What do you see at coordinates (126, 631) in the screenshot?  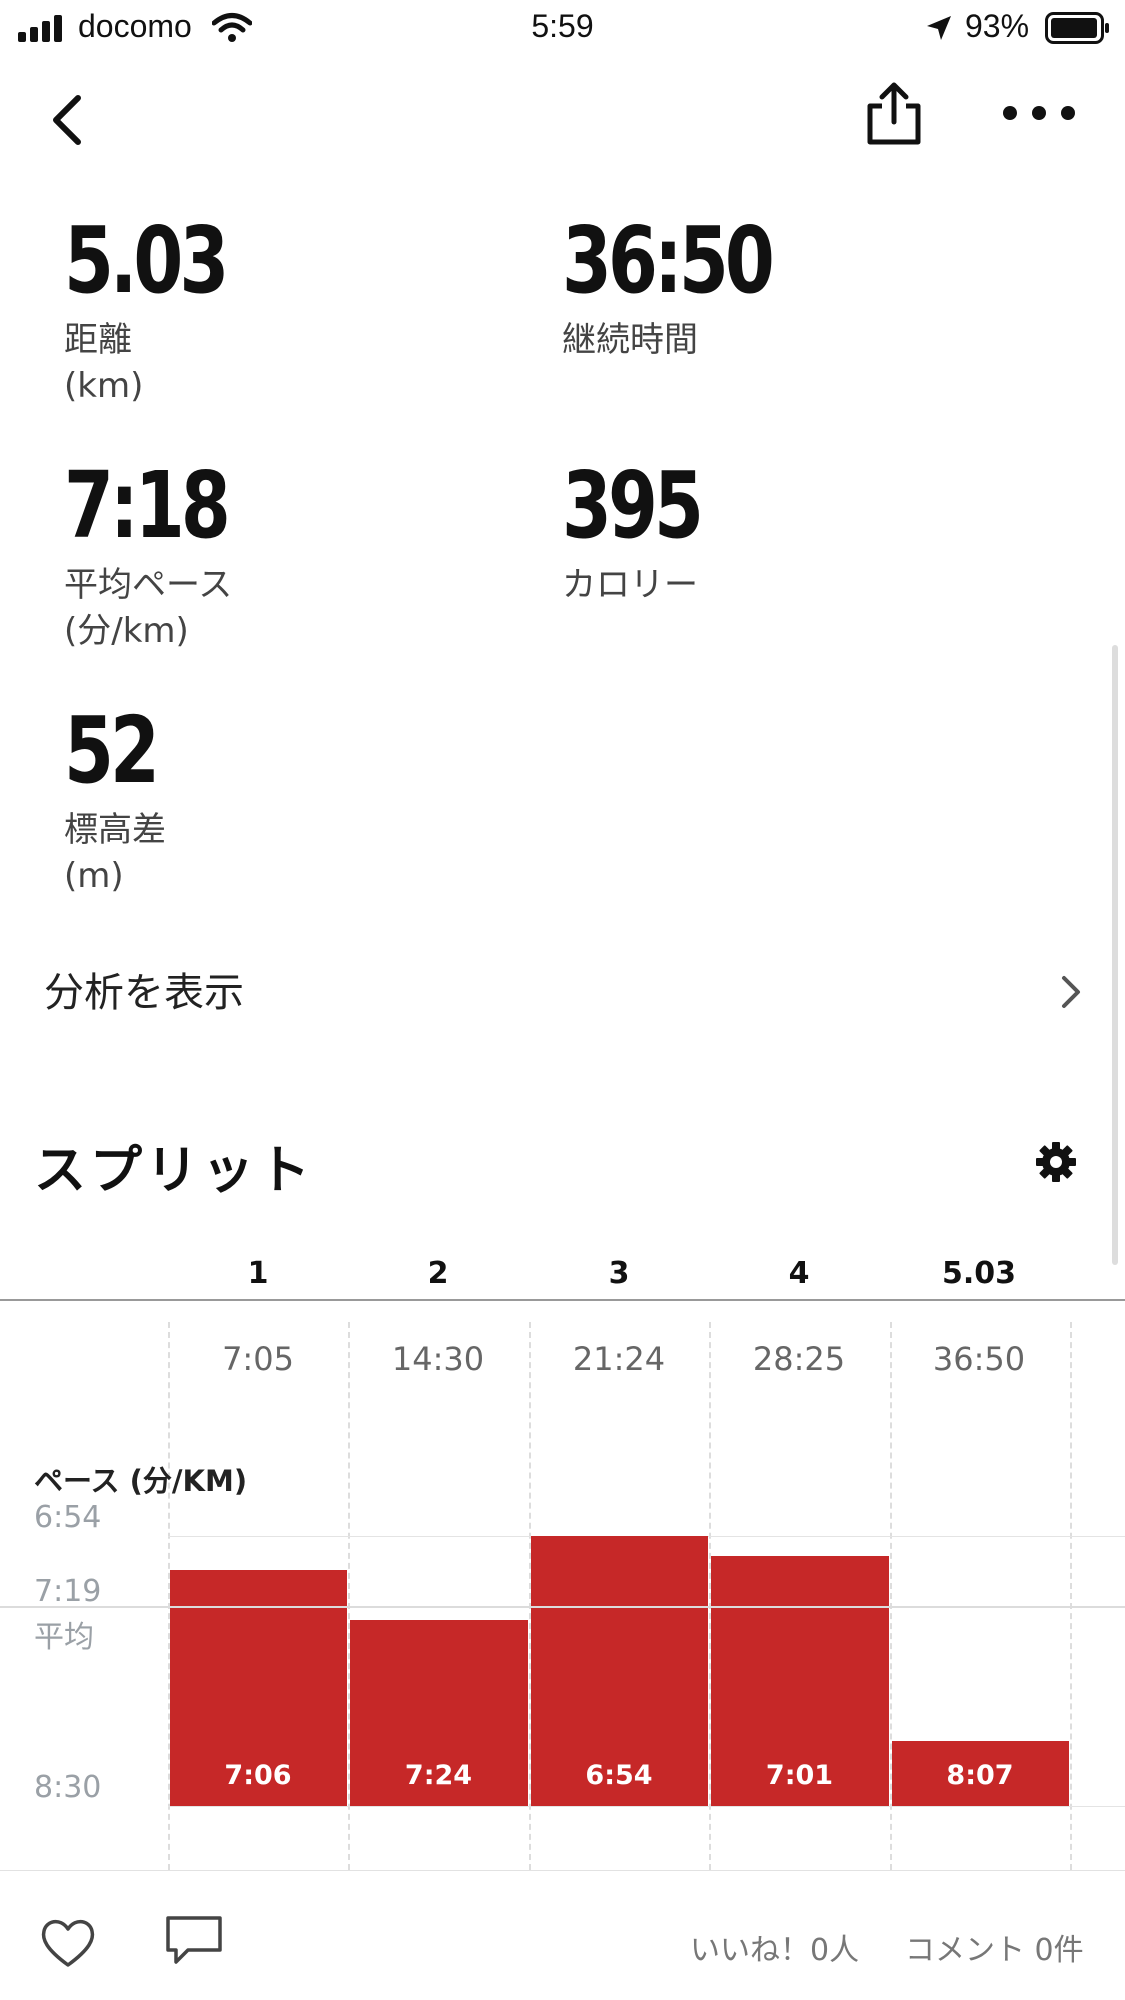 I see `stat-unit: (分/km)` at bounding box center [126, 631].